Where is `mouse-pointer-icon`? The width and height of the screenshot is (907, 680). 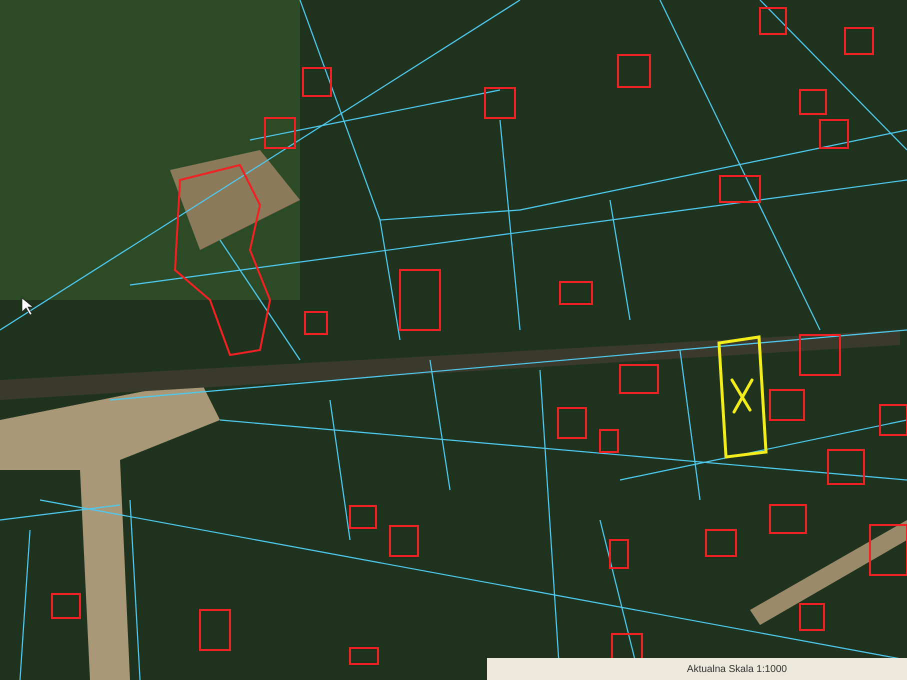 mouse-pointer-icon is located at coordinates (28, 306).